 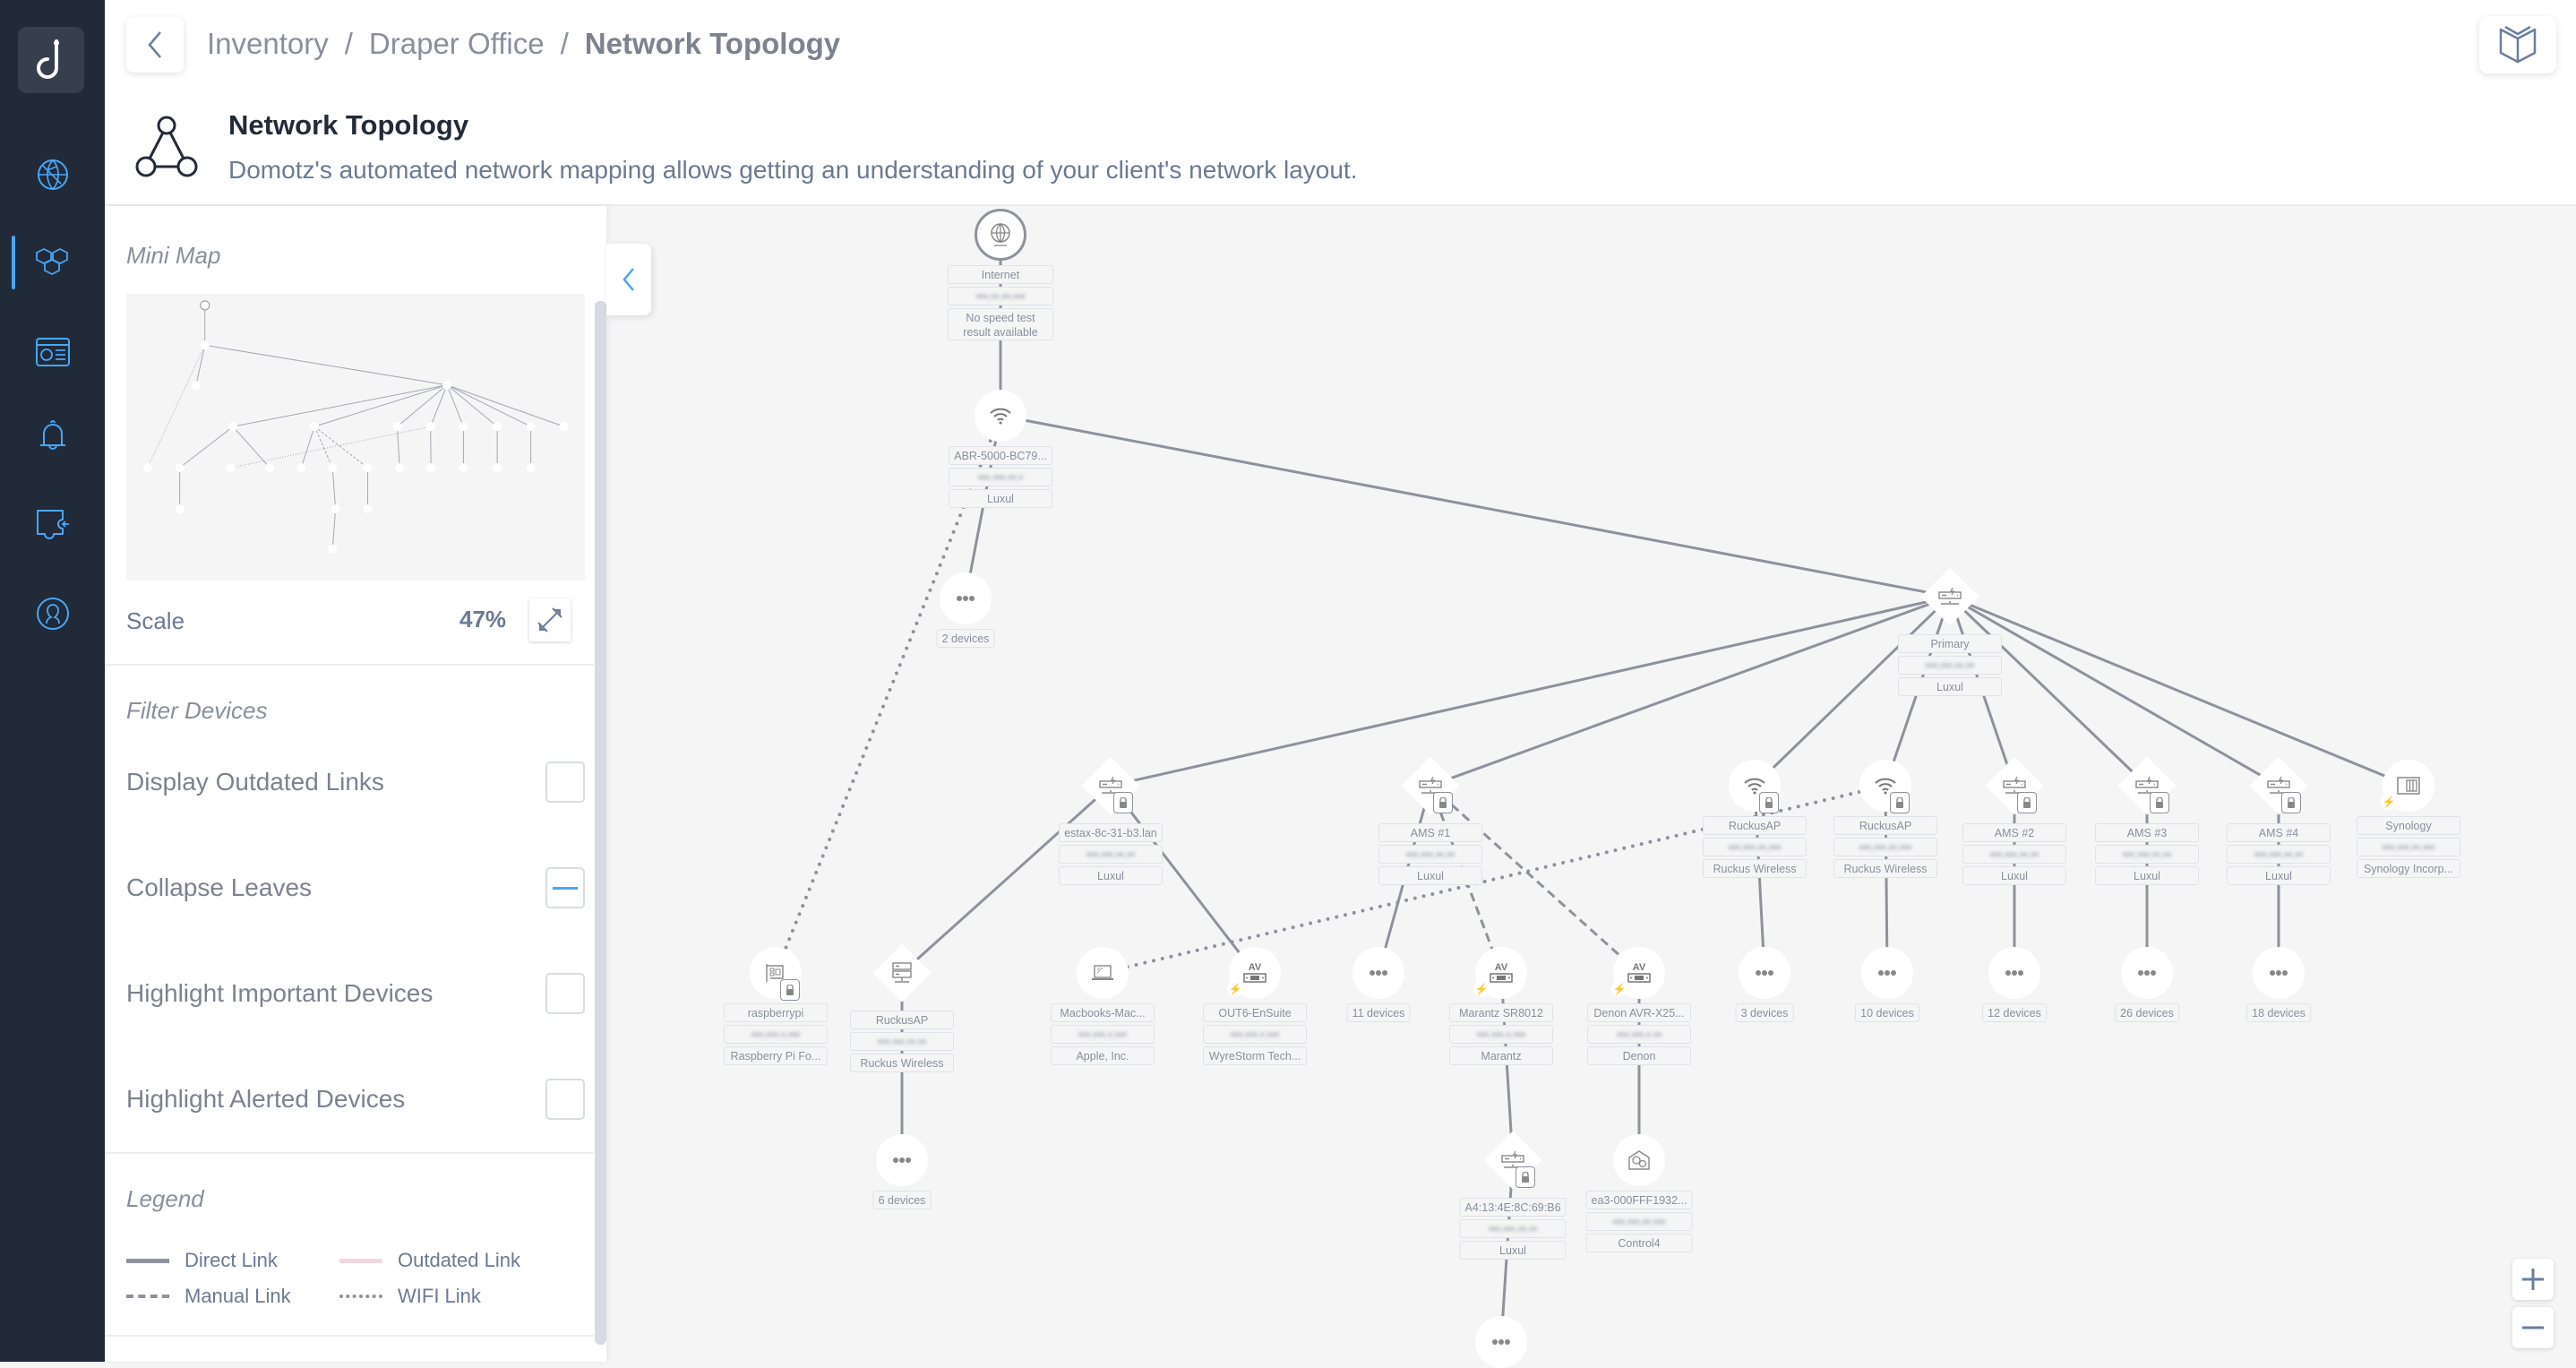 I want to click on device-node-out6: AV ⚡, so click(x=1254, y=973).